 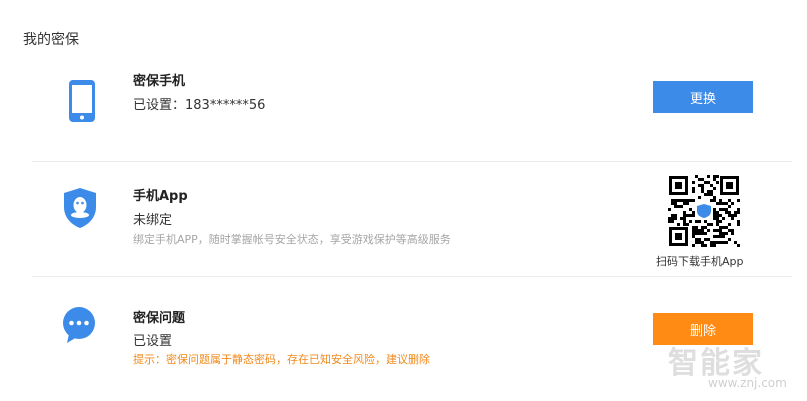 I want to click on phone-title: 密保手机, so click(x=159, y=81).